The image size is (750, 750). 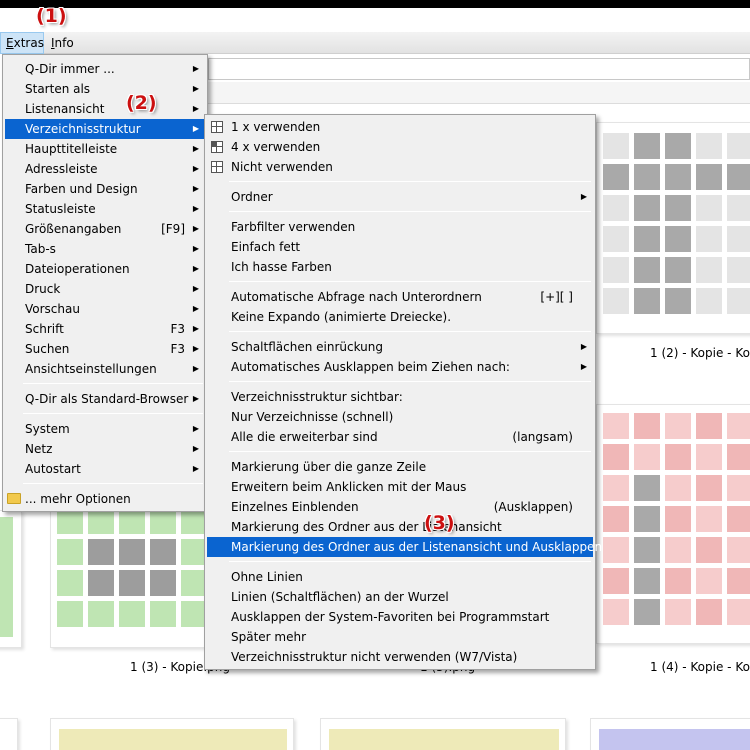 What do you see at coordinates (105, 69) in the screenshot?
I see `extras-menu-item: Q-Dir immer ... ▶` at bounding box center [105, 69].